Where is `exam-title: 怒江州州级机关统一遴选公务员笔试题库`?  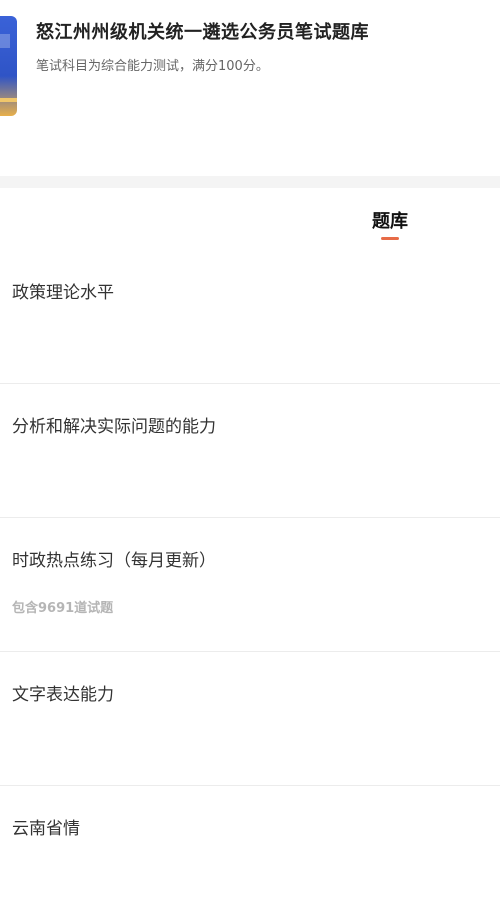
exam-title: 怒江州州级机关统一遴选公务员笔试题库 is located at coordinates (202, 32).